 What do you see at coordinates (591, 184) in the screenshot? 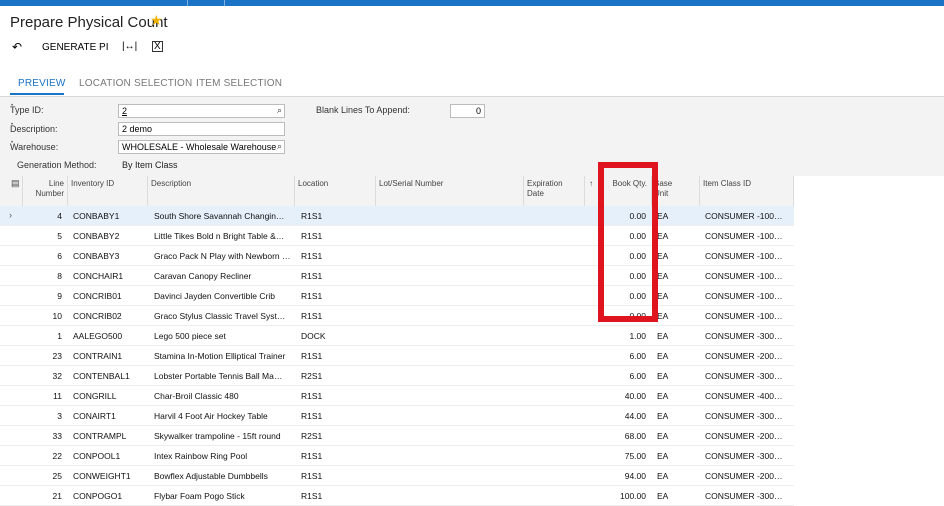
I see `sort-arrow-icon: ↑` at bounding box center [591, 184].